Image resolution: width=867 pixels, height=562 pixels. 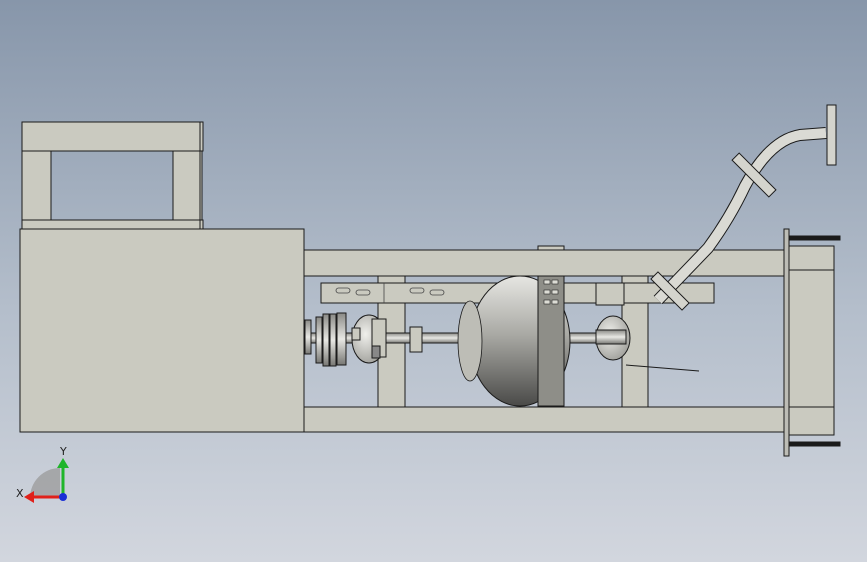 I want to click on y-axis-label: Y, so click(x=63, y=451).